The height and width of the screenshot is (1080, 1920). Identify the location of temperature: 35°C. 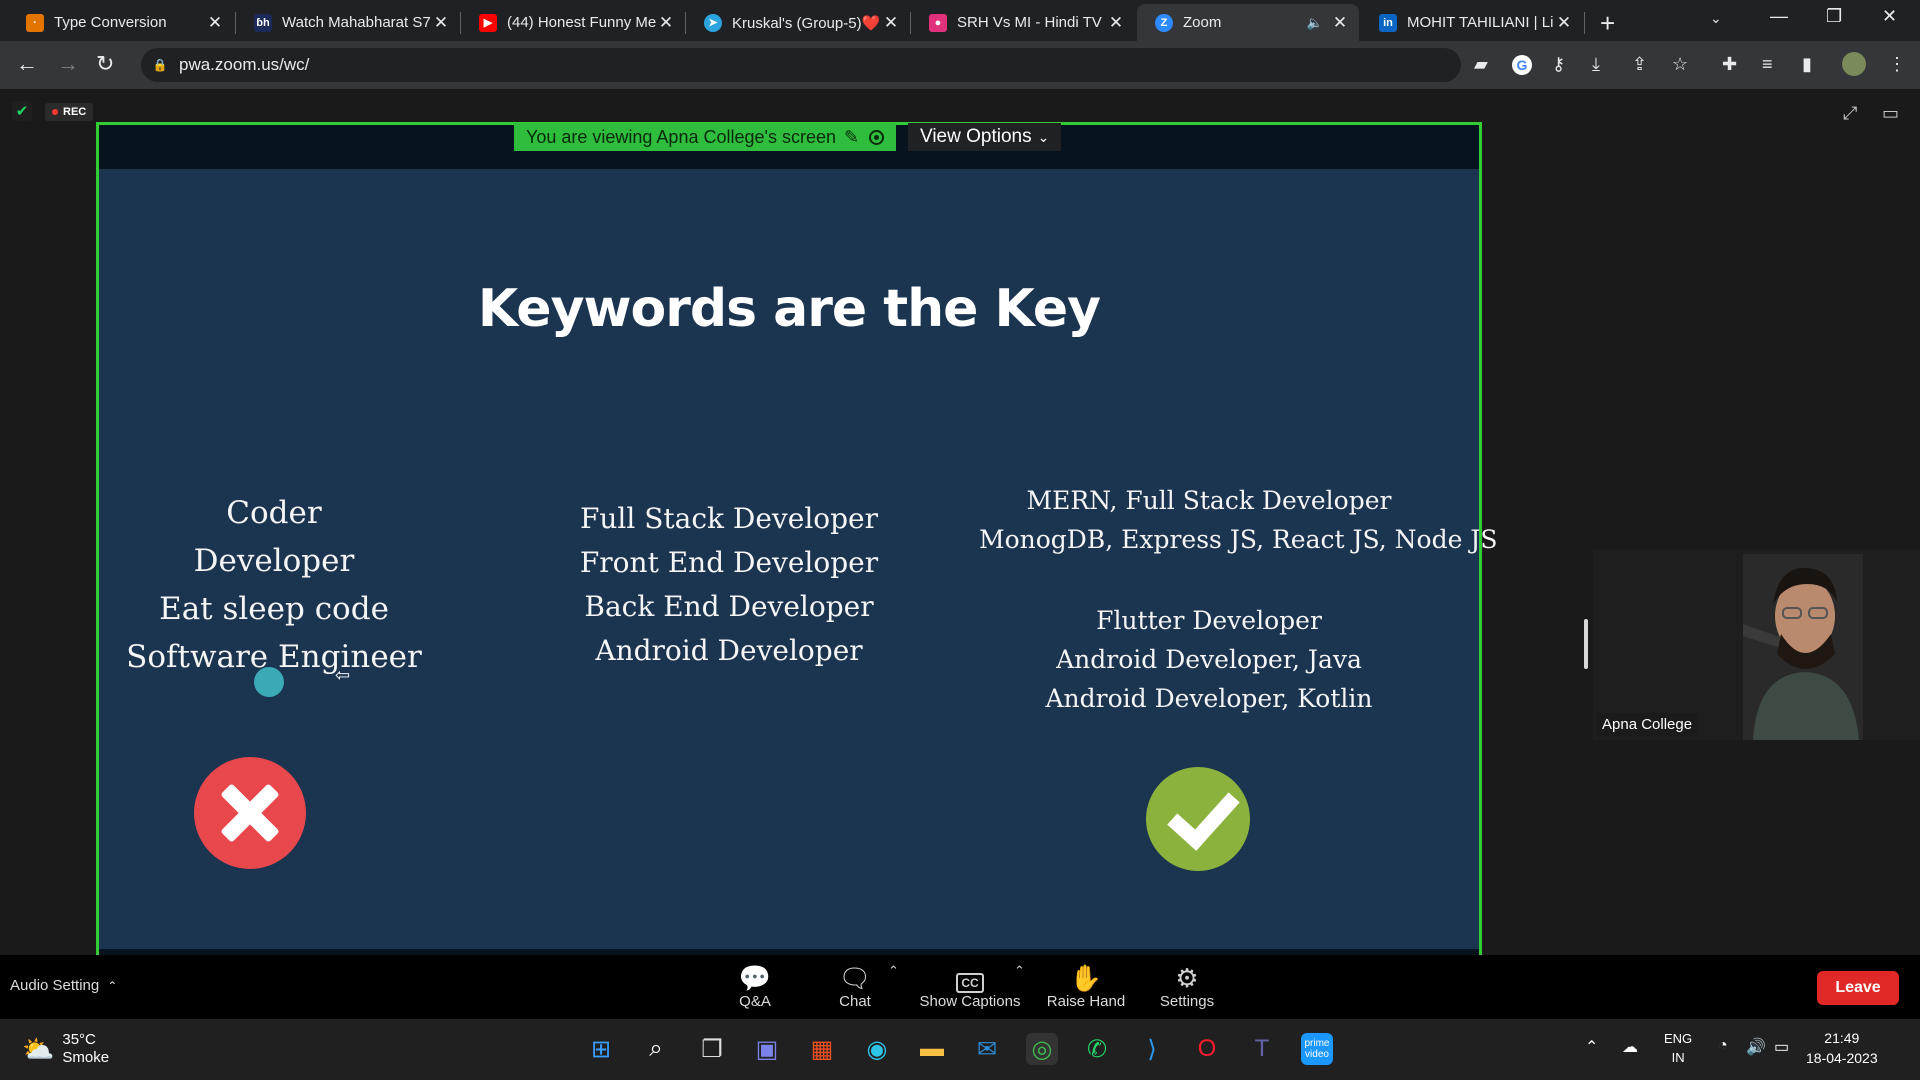
(79, 1039).